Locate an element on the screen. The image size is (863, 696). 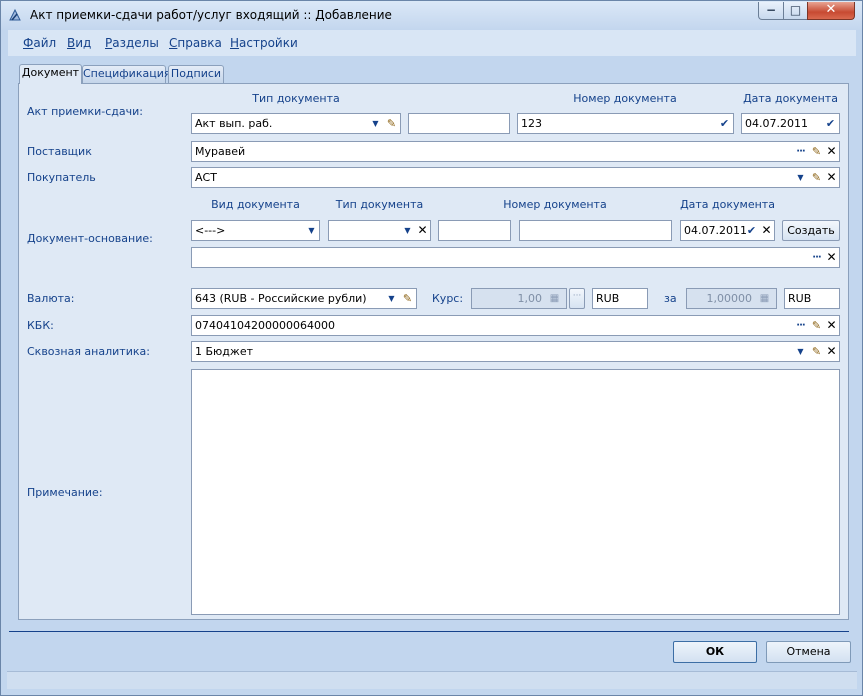
note-label: Примечание: is located at coordinates (65, 492).